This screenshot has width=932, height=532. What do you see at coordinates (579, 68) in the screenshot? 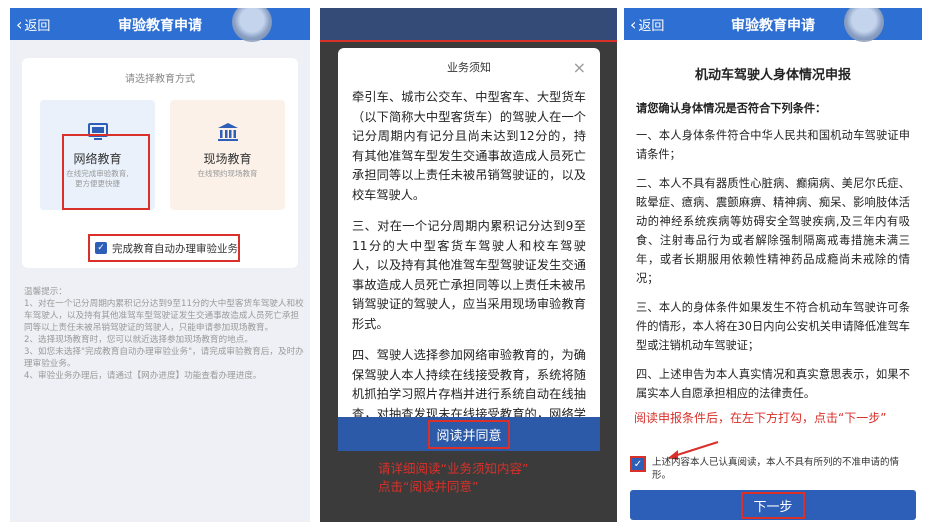
I see `close-icon: ×` at bounding box center [579, 68].